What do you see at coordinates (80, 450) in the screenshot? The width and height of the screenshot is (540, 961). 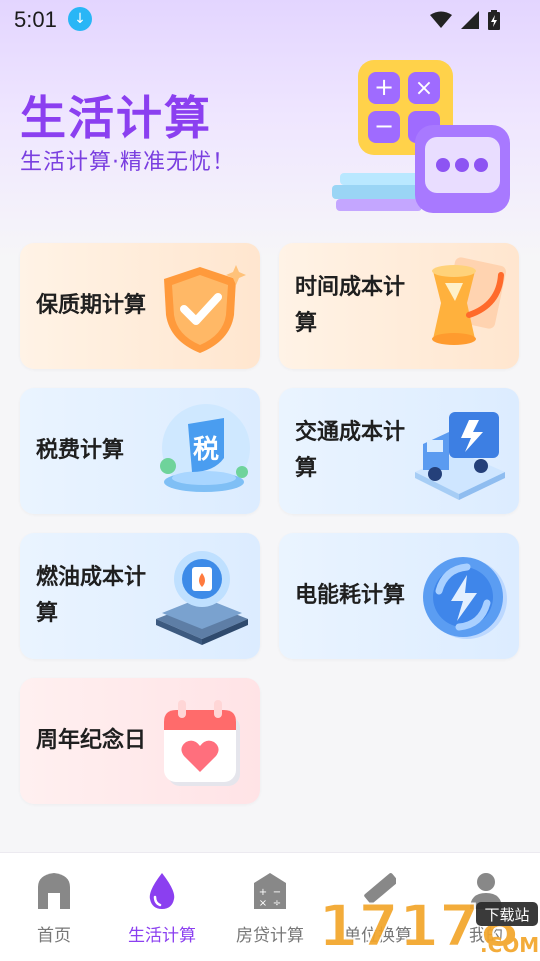 I see `card-label: 税费计算` at bounding box center [80, 450].